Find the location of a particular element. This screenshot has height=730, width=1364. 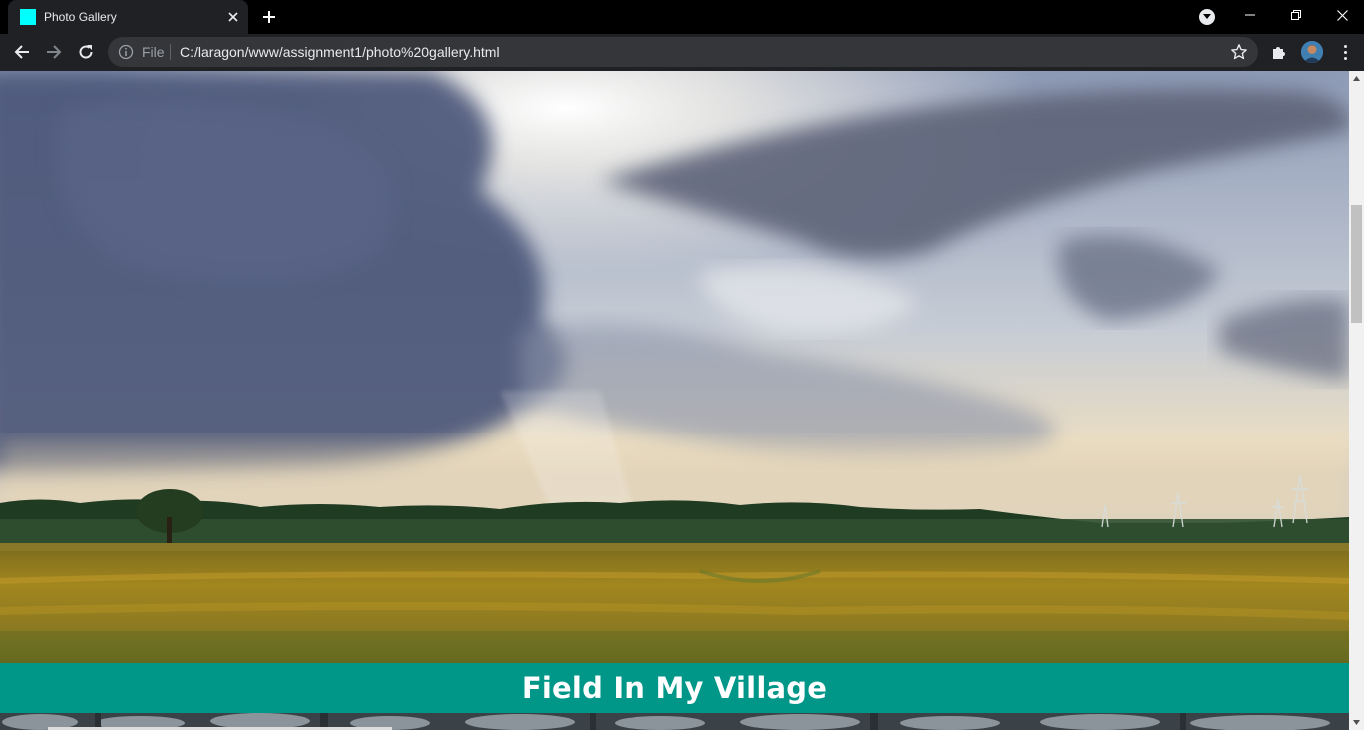

tab-strip: Photo Gallery is located at coordinates (682, 17).